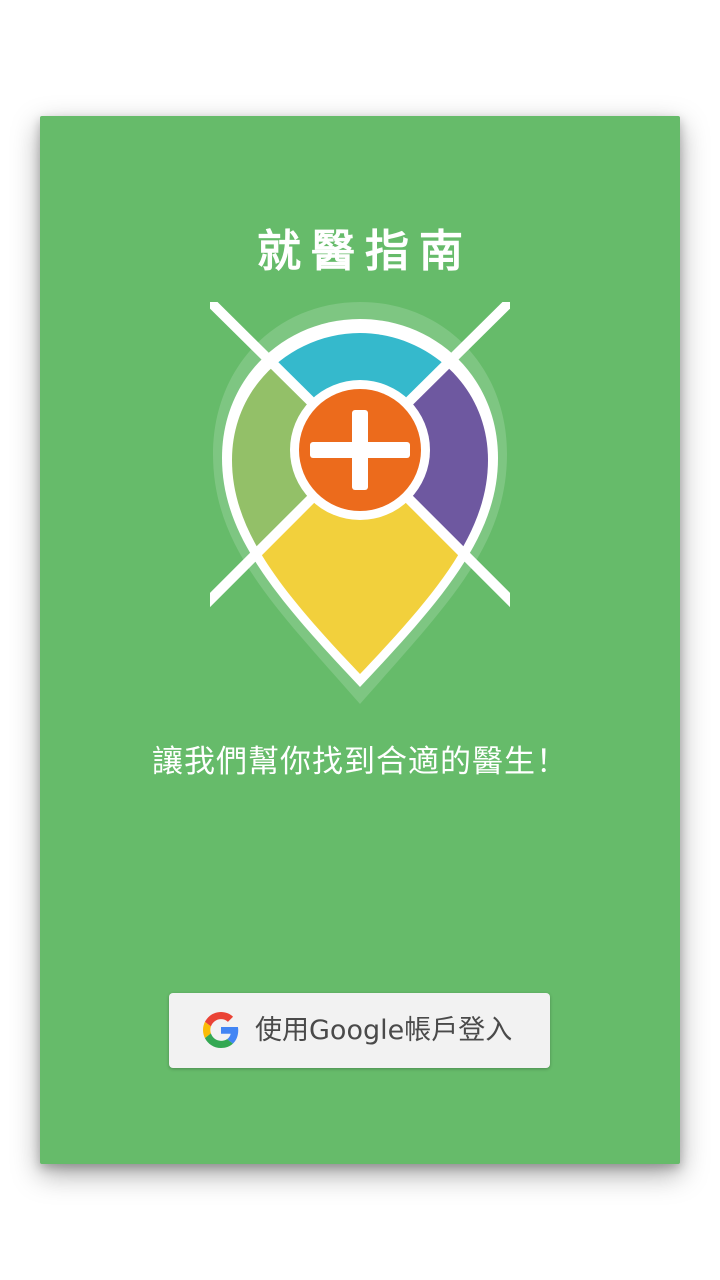 Image resolution: width=720 pixels, height=1280 pixels. Describe the element at coordinates (384, 1030) in the screenshot. I see `signin-label: 使用Google帳戶登入` at that location.